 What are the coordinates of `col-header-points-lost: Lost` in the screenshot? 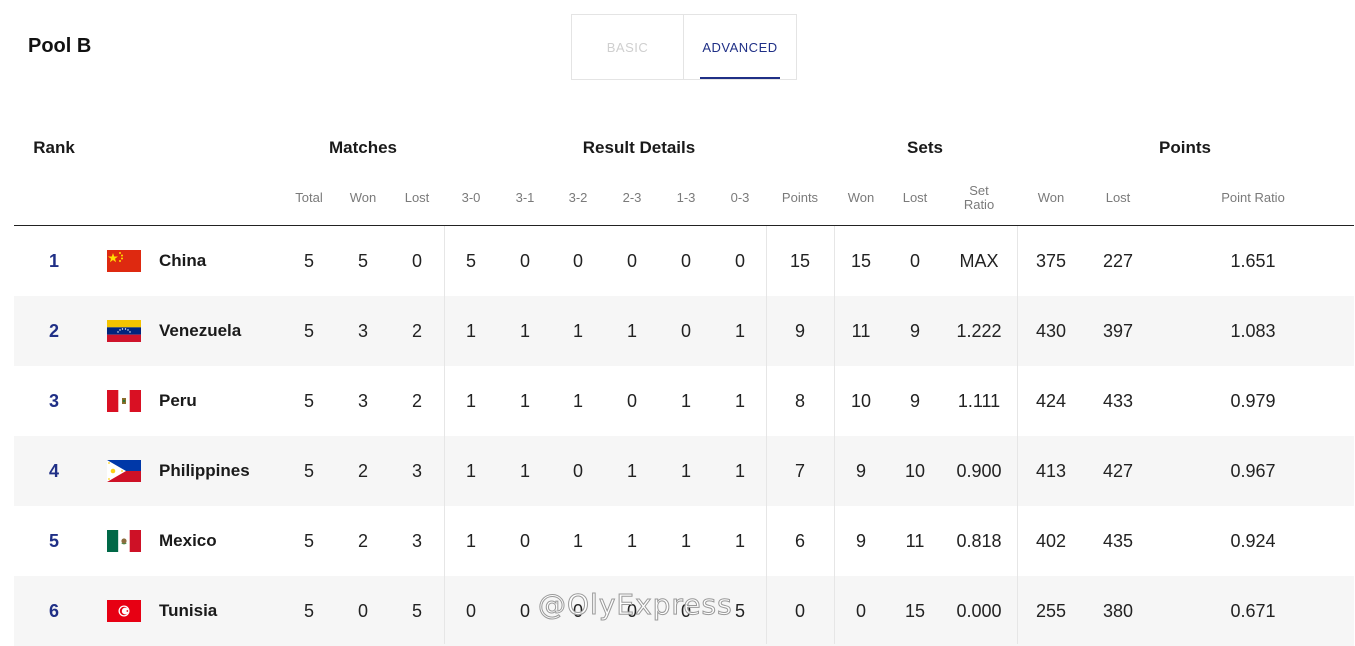 It's located at (1118, 198).